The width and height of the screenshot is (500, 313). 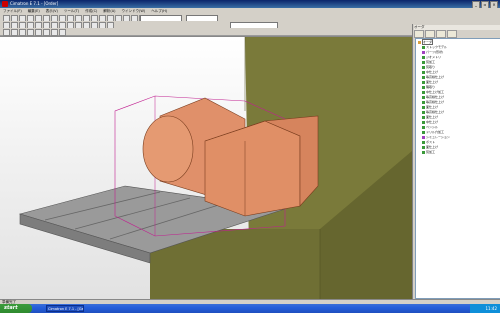 What do you see at coordinates (6, 32) in the screenshot?
I see `tool-icon` at bounding box center [6, 32].